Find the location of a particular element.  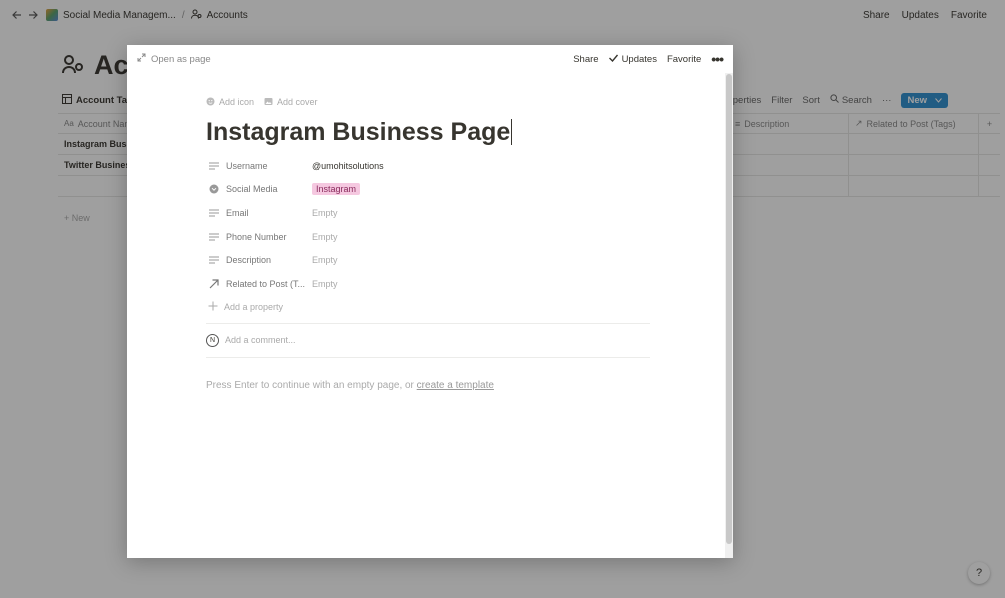

expand-icon is located at coordinates (141, 59).